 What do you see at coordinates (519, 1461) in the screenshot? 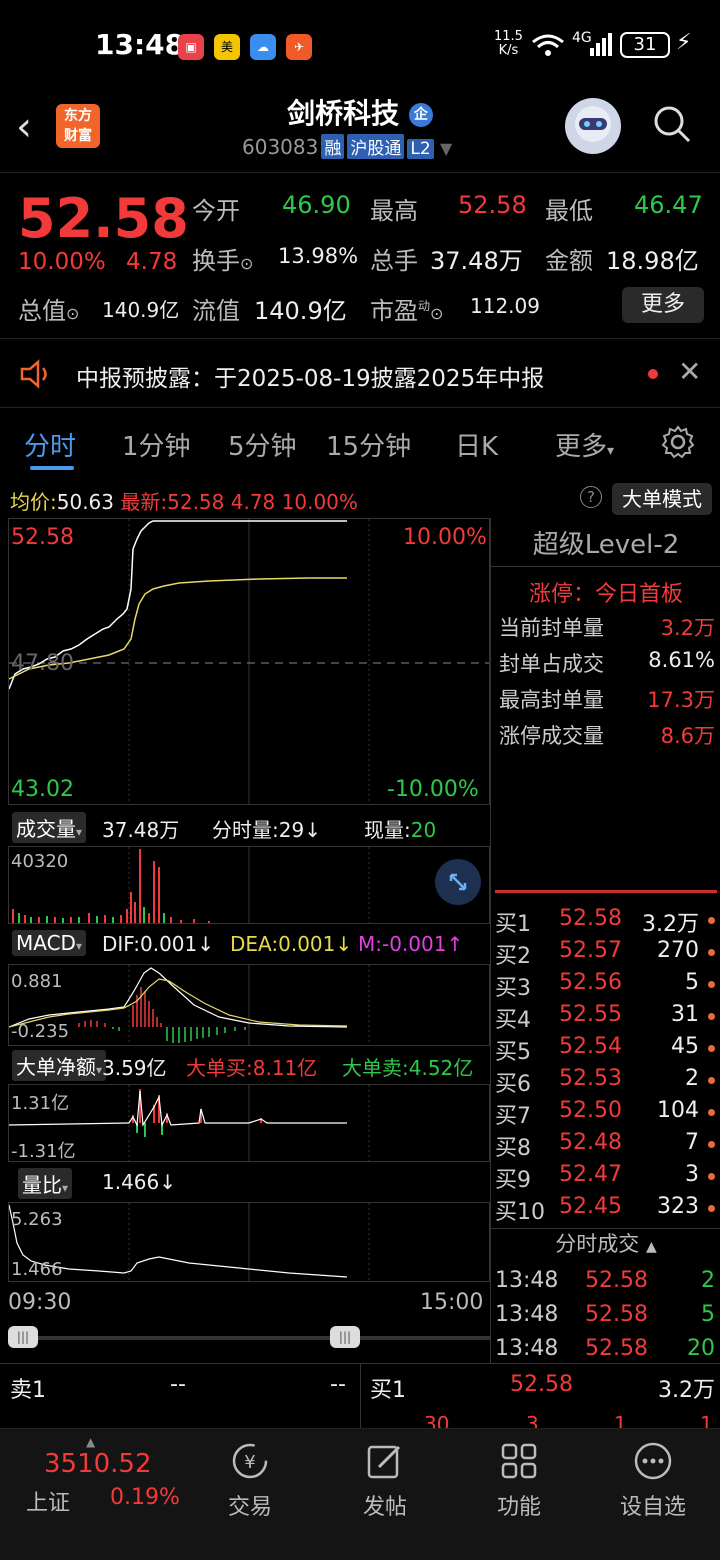
I see `grid-icon` at bounding box center [519, 1461].